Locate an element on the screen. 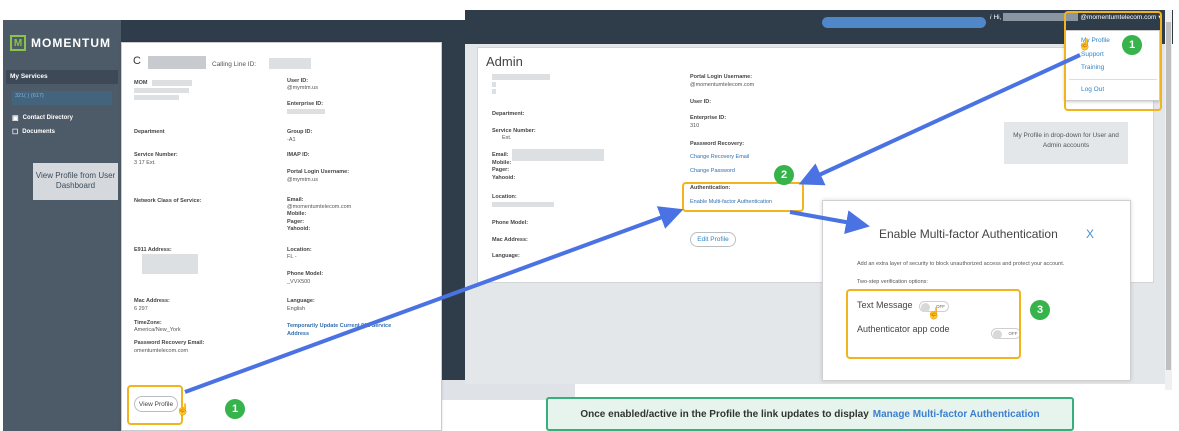 This screenshot has height=431, width=1179. arrow-my-profile-to-auth is located at coordinates (939, 119).